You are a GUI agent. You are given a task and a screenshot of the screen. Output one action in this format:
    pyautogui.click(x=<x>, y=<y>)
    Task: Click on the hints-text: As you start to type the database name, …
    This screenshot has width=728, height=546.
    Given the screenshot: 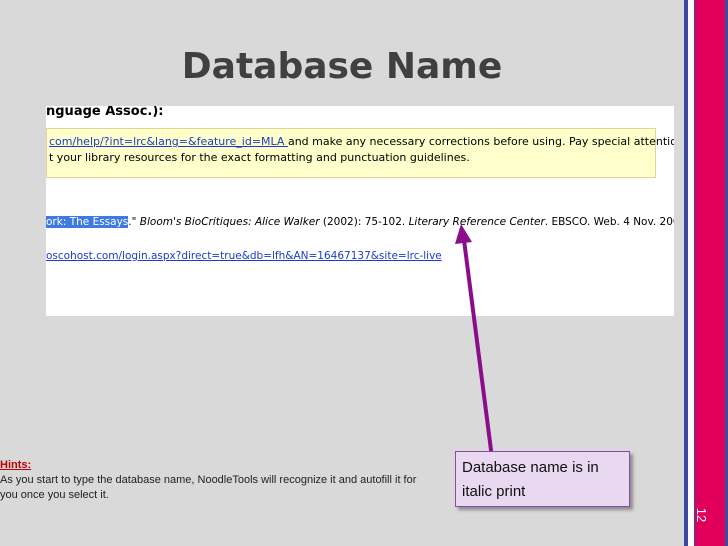 What is the action you would take?
    pyautogui.click(x=208, y=487)
    